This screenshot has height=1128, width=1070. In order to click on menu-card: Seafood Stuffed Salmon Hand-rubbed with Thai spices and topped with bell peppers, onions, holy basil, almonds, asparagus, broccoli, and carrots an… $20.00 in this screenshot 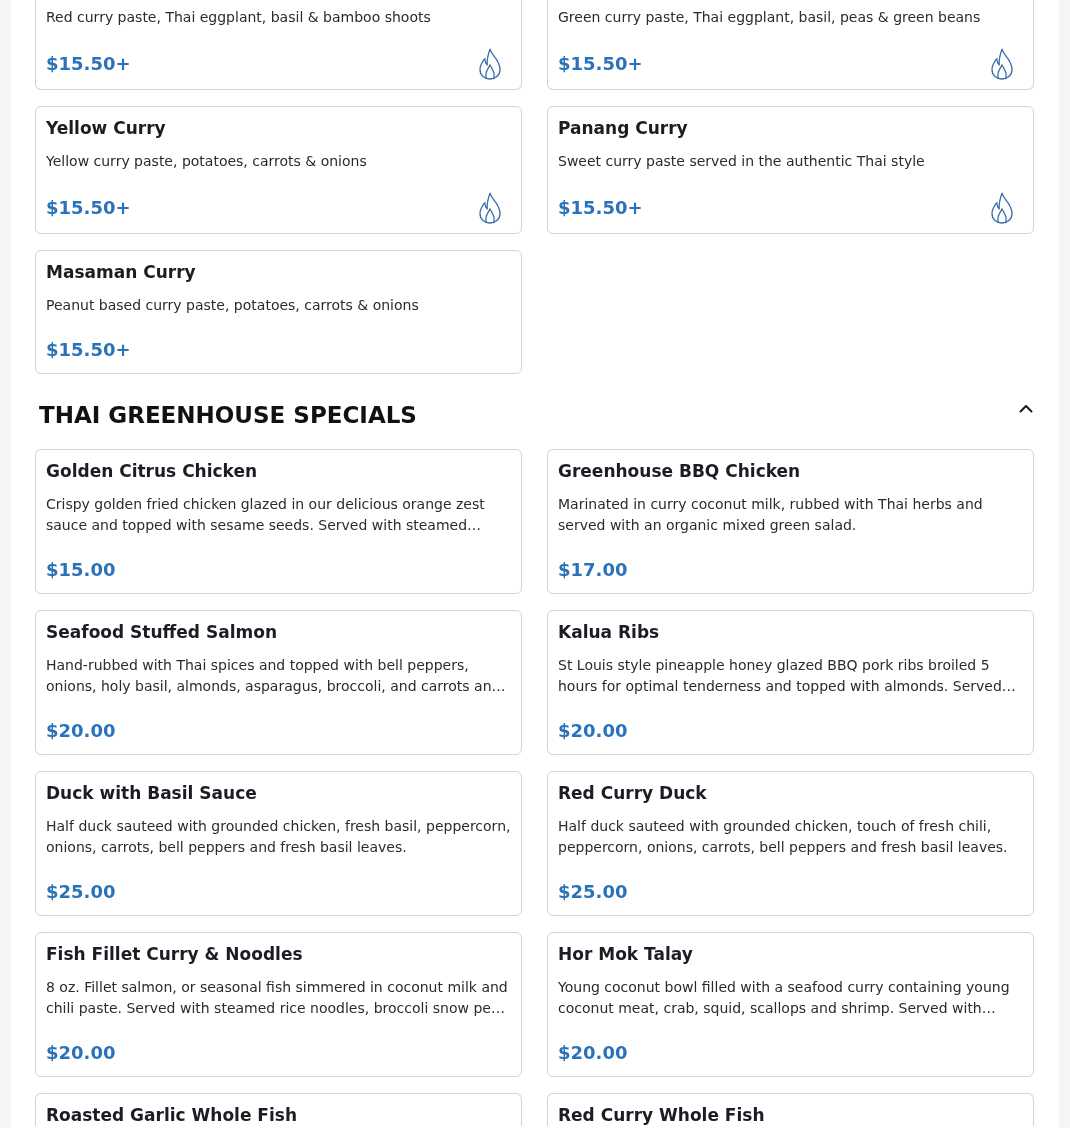, I will do `click(278, 682)`.